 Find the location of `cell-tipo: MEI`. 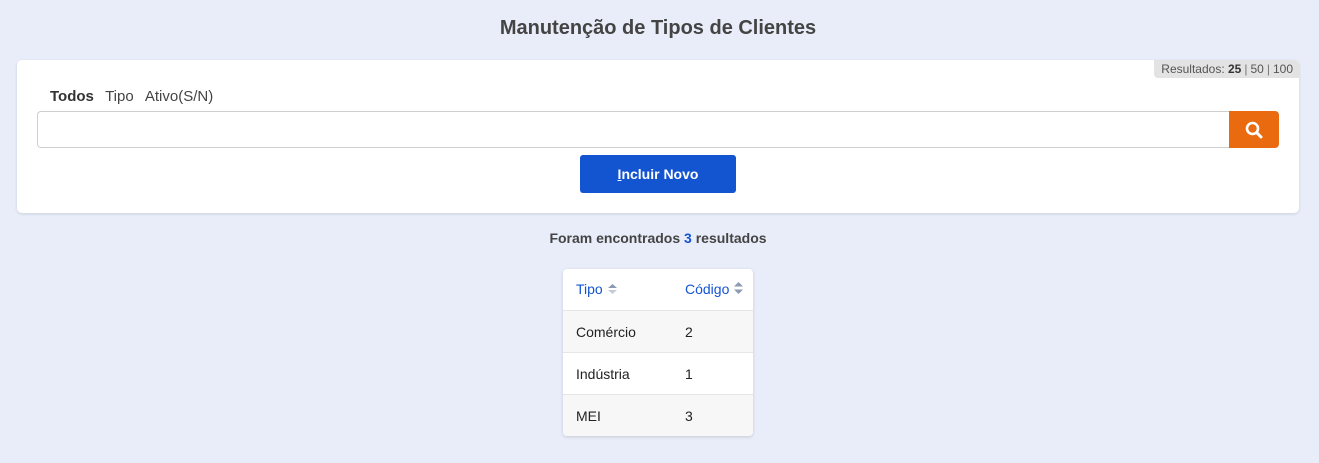

cell-tipo: MEI is located at coordinates (617, 415).